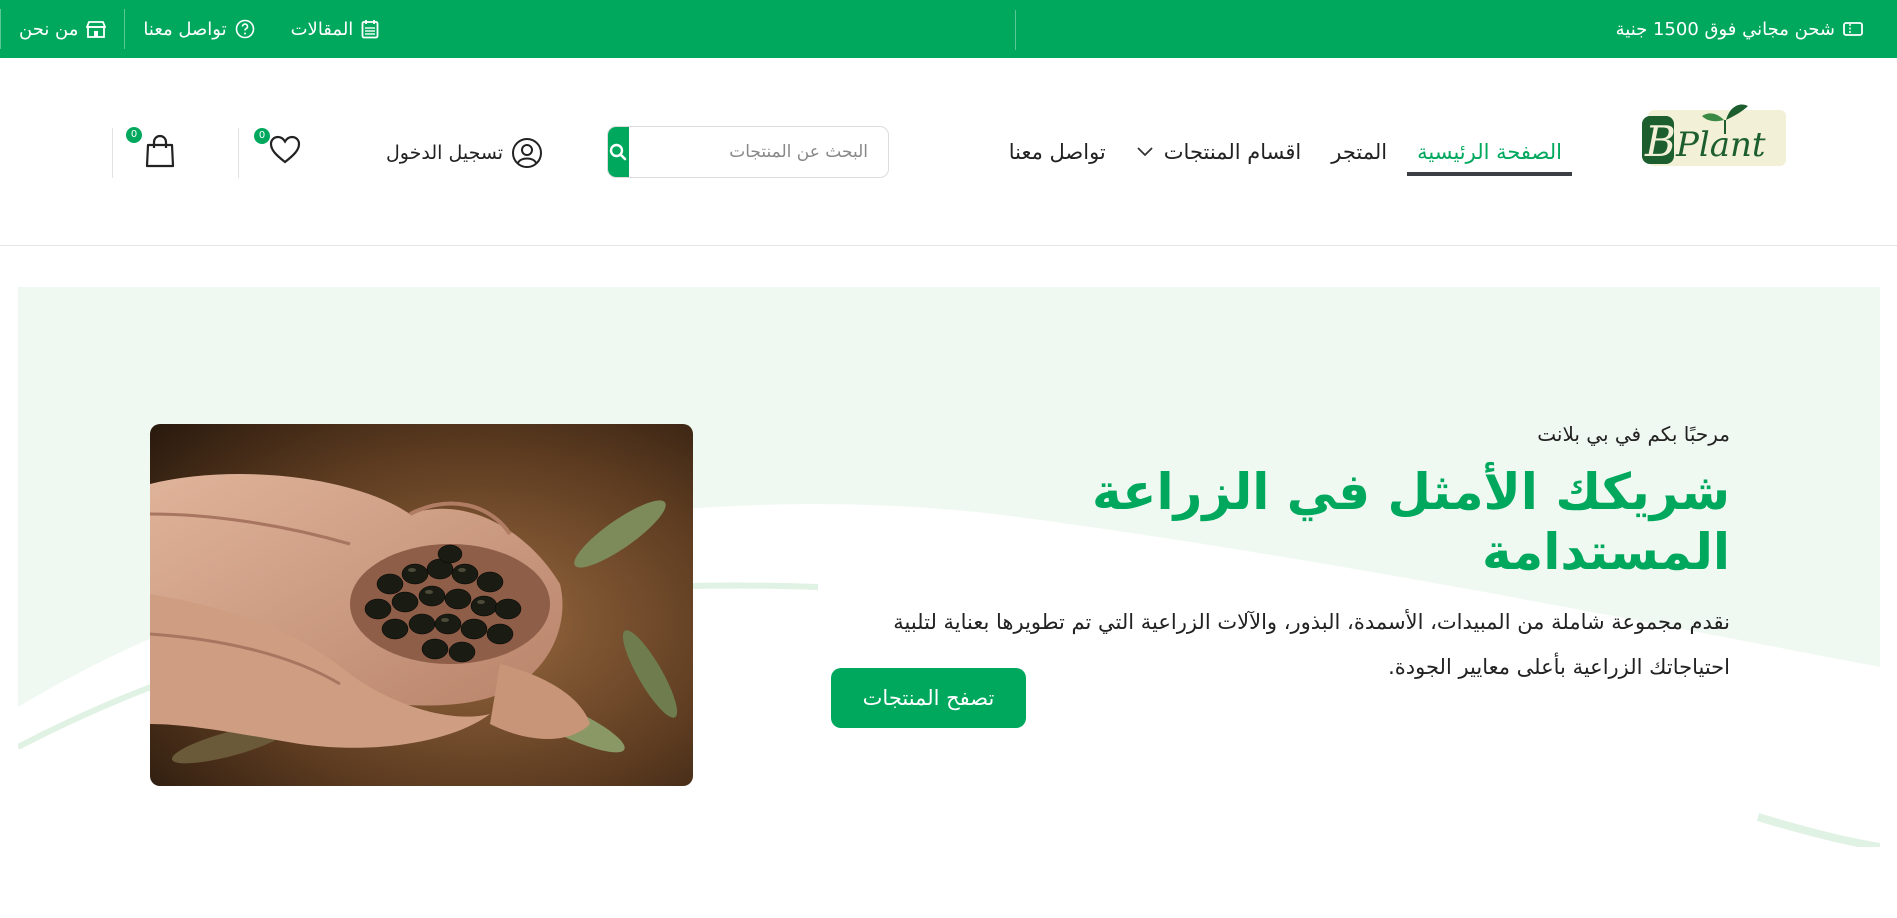 Image resolution: width=1897 pixels, height=918 pixels. Describe the element at coordinates (262, 136) in the screenshot. I see `wishlist-count-badge: 0` at that location.